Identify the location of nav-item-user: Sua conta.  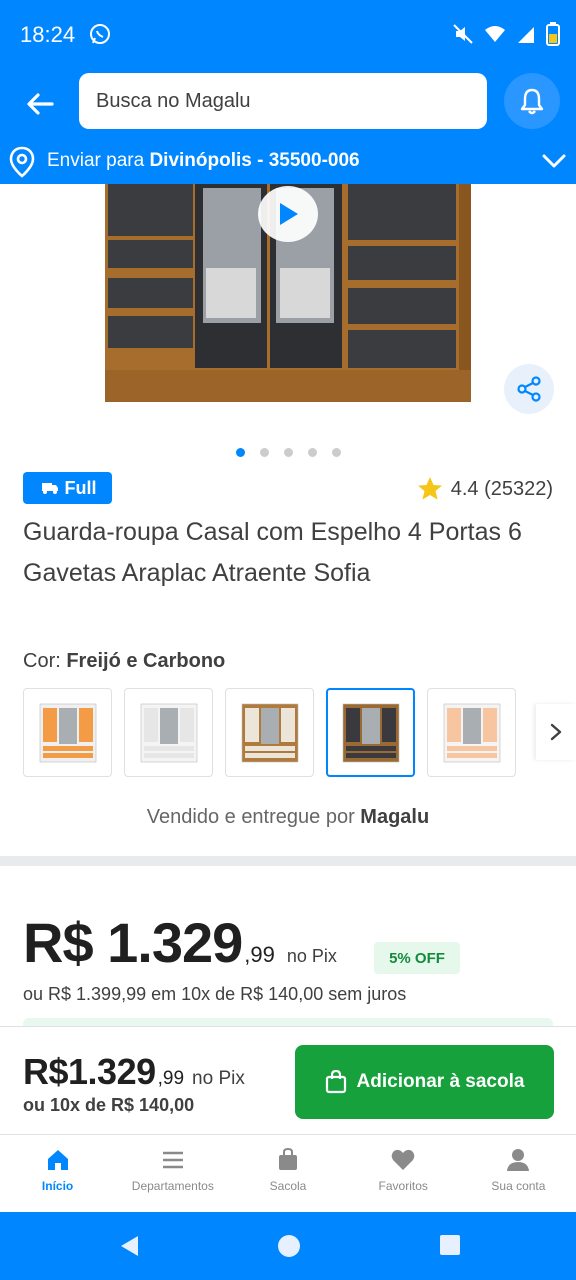
(518, 1173).